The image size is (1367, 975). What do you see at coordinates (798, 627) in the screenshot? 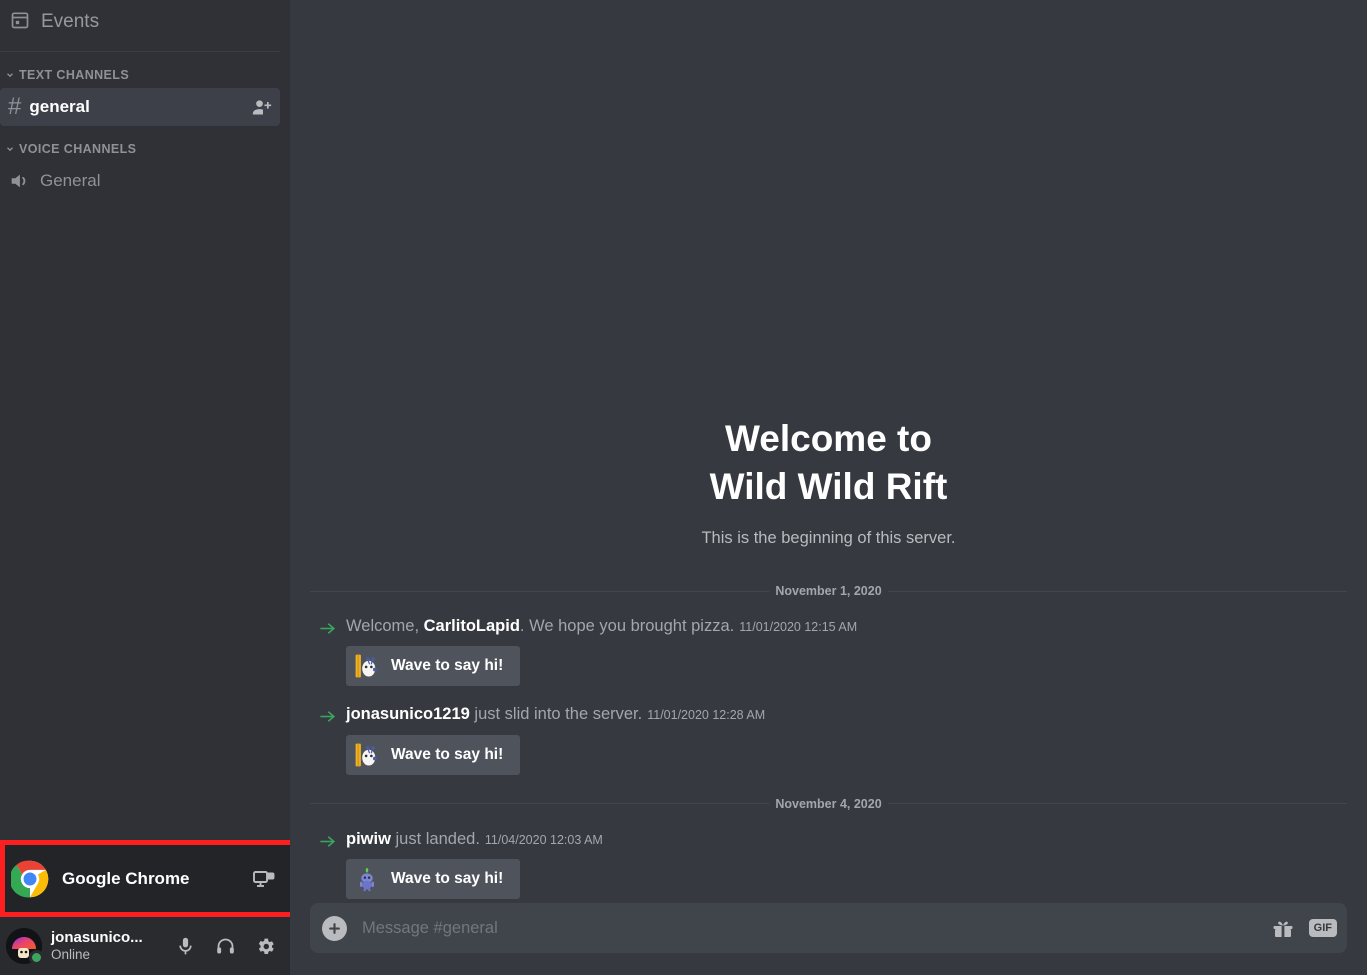
I see `message-timestamp: 11/01/2020 12:15 AM` at bounding box center [798, 627].